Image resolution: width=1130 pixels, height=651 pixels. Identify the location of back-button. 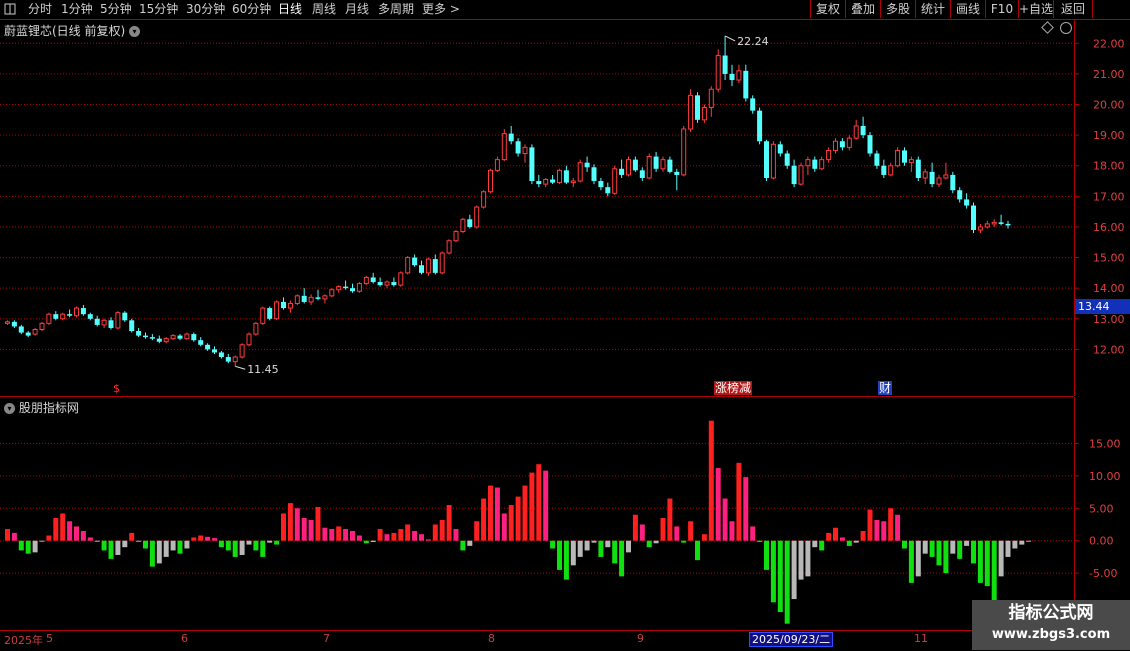
(1111, 9).